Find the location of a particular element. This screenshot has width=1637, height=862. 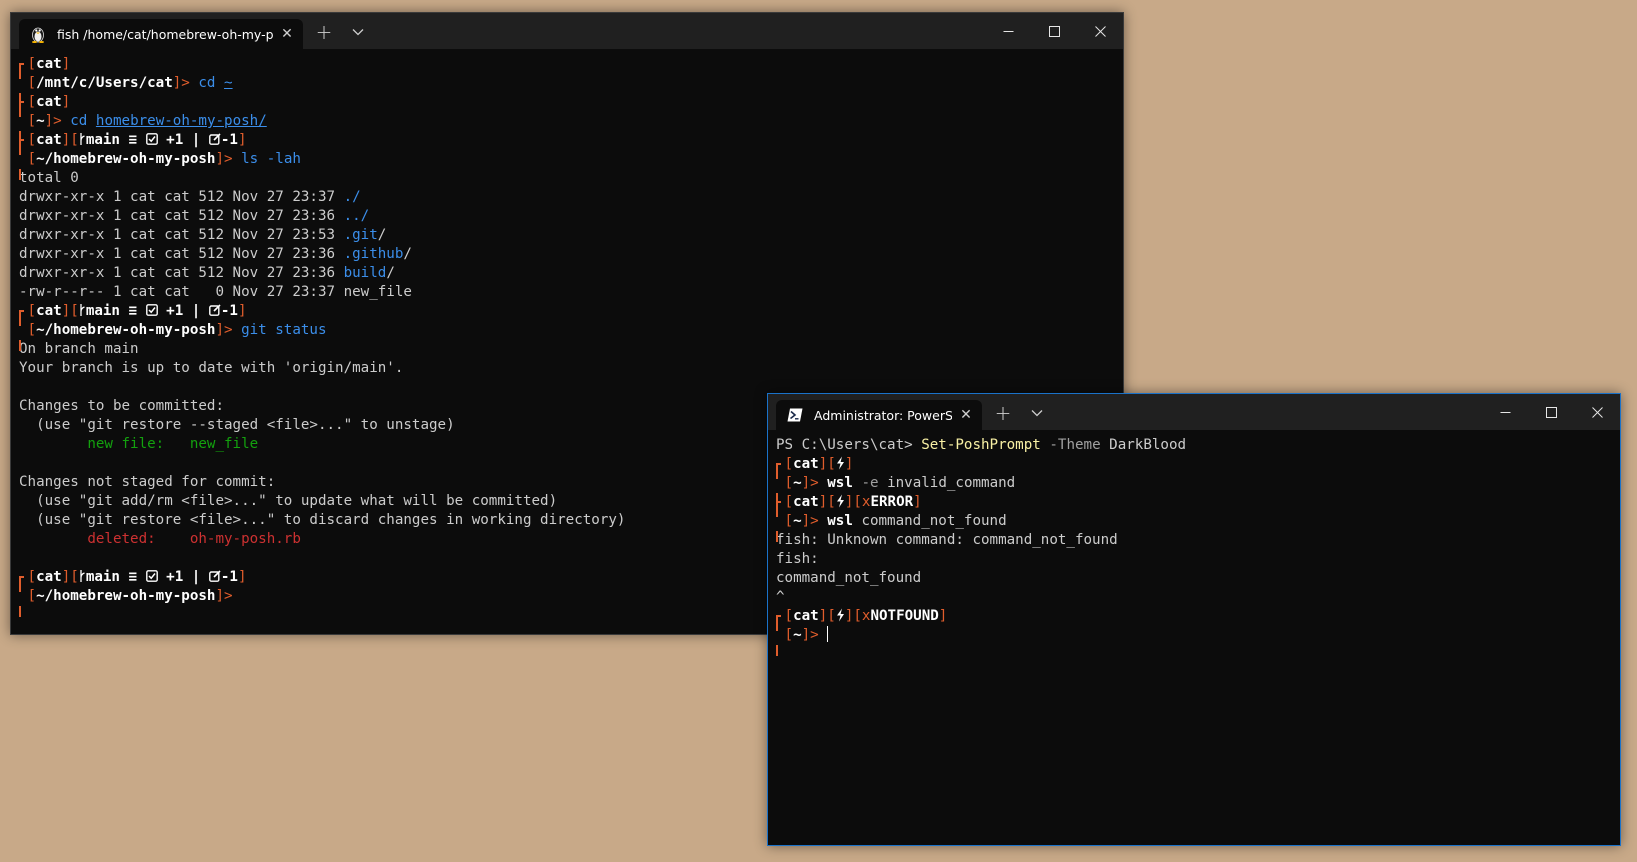

tab-powershell: Administrator: PowerShell ✕ is located at coordinates (879, 415).